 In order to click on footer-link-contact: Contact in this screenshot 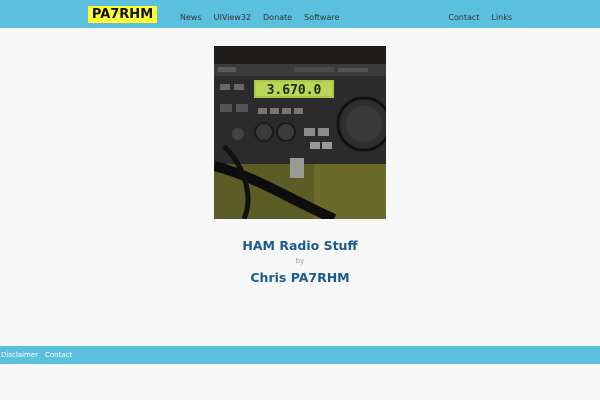, I will do `click(58, 355)`.